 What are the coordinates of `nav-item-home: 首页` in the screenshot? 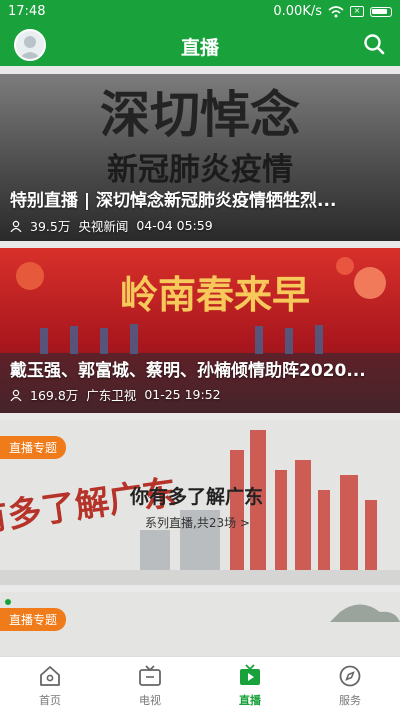 It's located at (50, 684).